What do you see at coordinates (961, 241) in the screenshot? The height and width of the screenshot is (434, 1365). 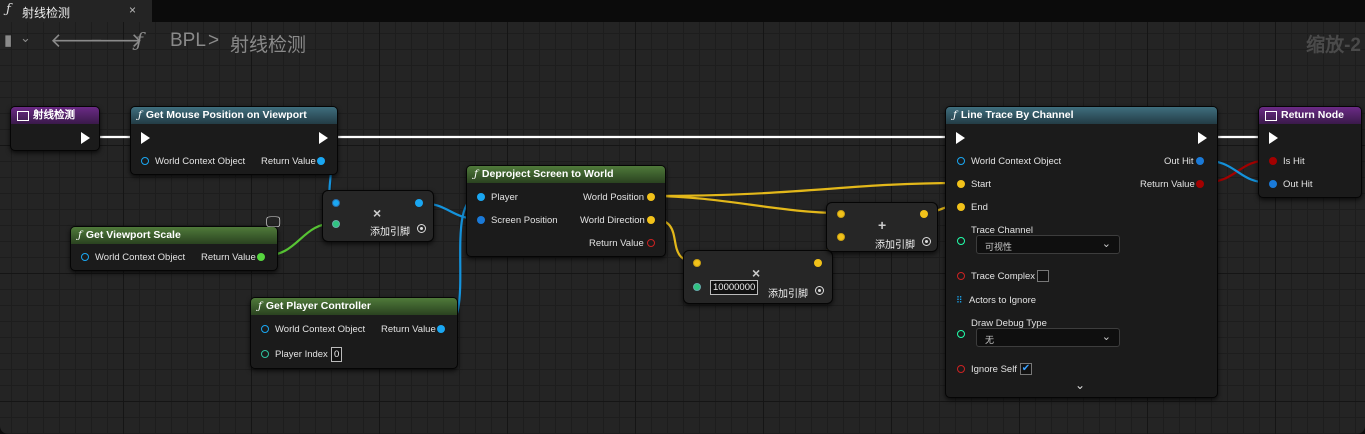 I see `trace-channel-pin` at bounding box center [961, 241].